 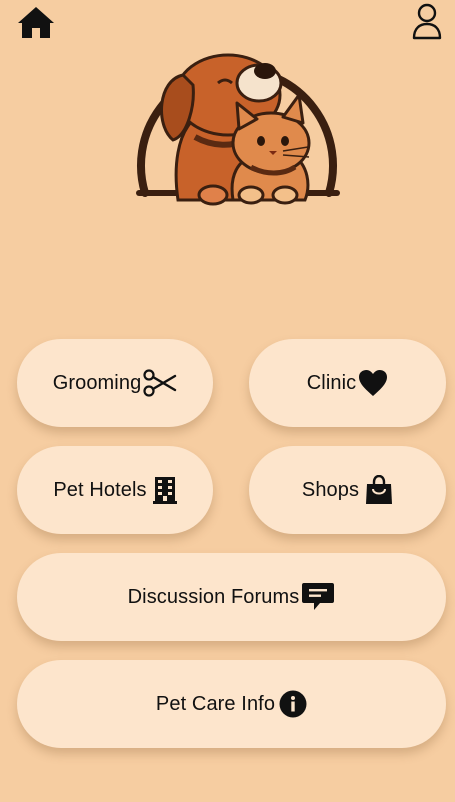 I want to click on clinic-label: Clinic, so click(x=331, y=382).